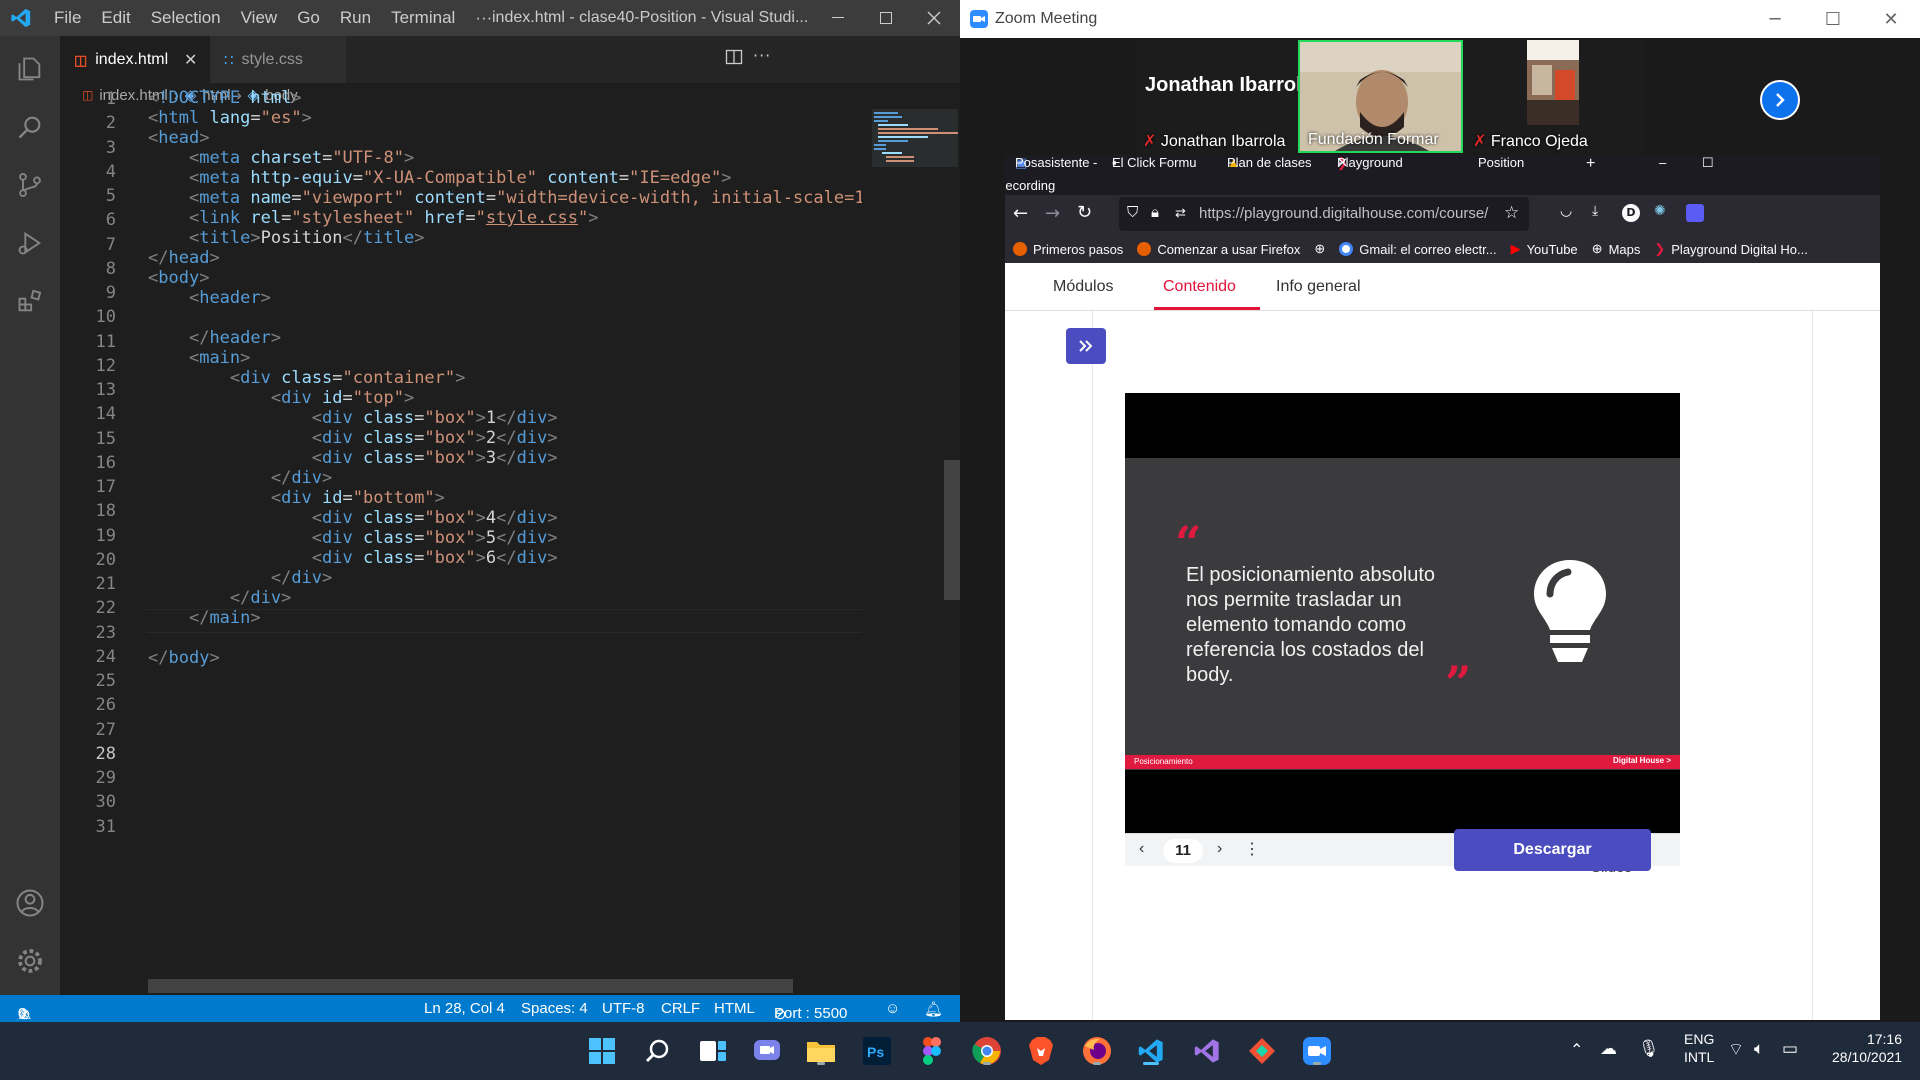  I want to click on next-slide-icon: ›, so click(1219, 849).